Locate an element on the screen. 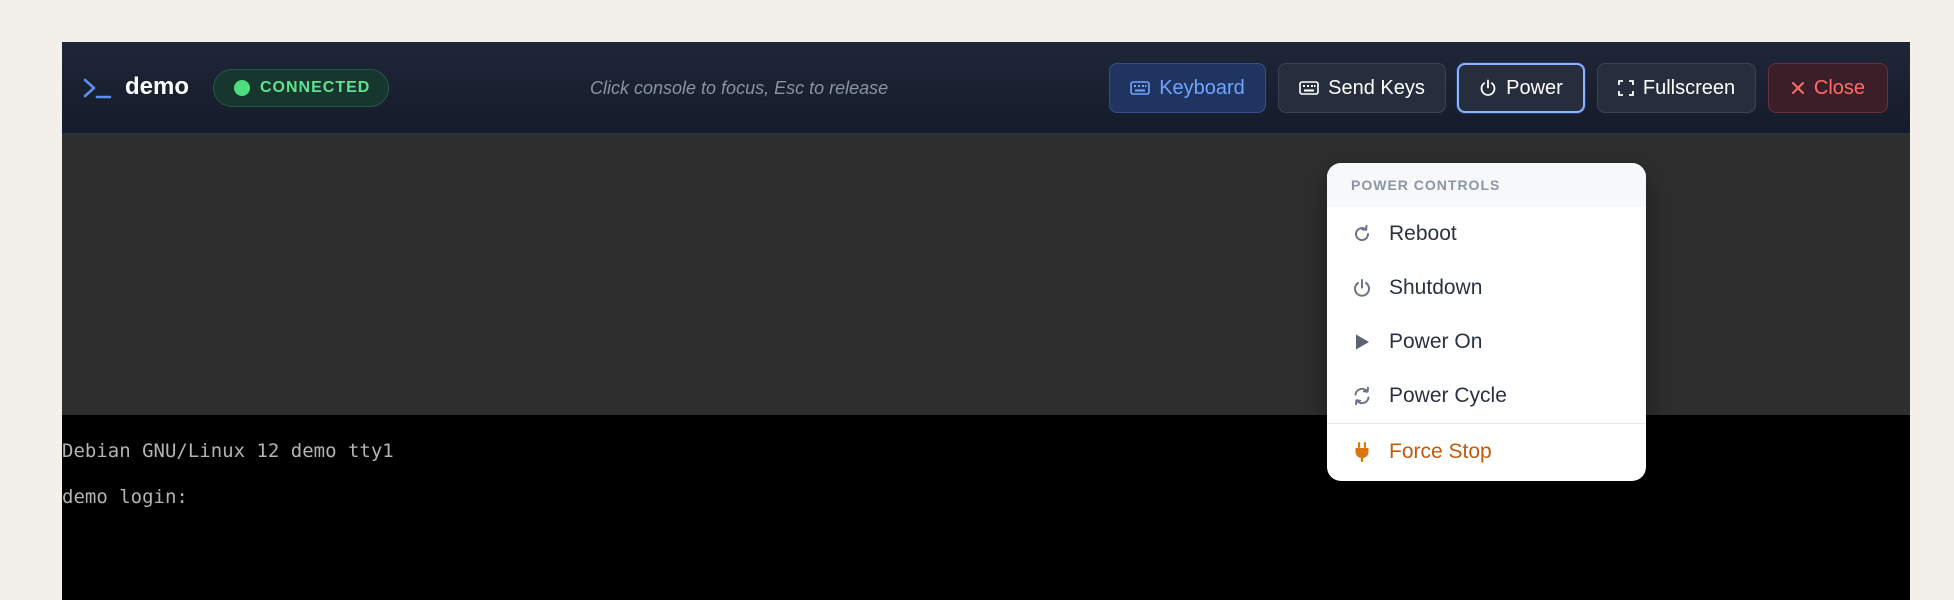 The height and width of the screenshot is (600, 1954). close-icon is located at coordinates (1797, 88).